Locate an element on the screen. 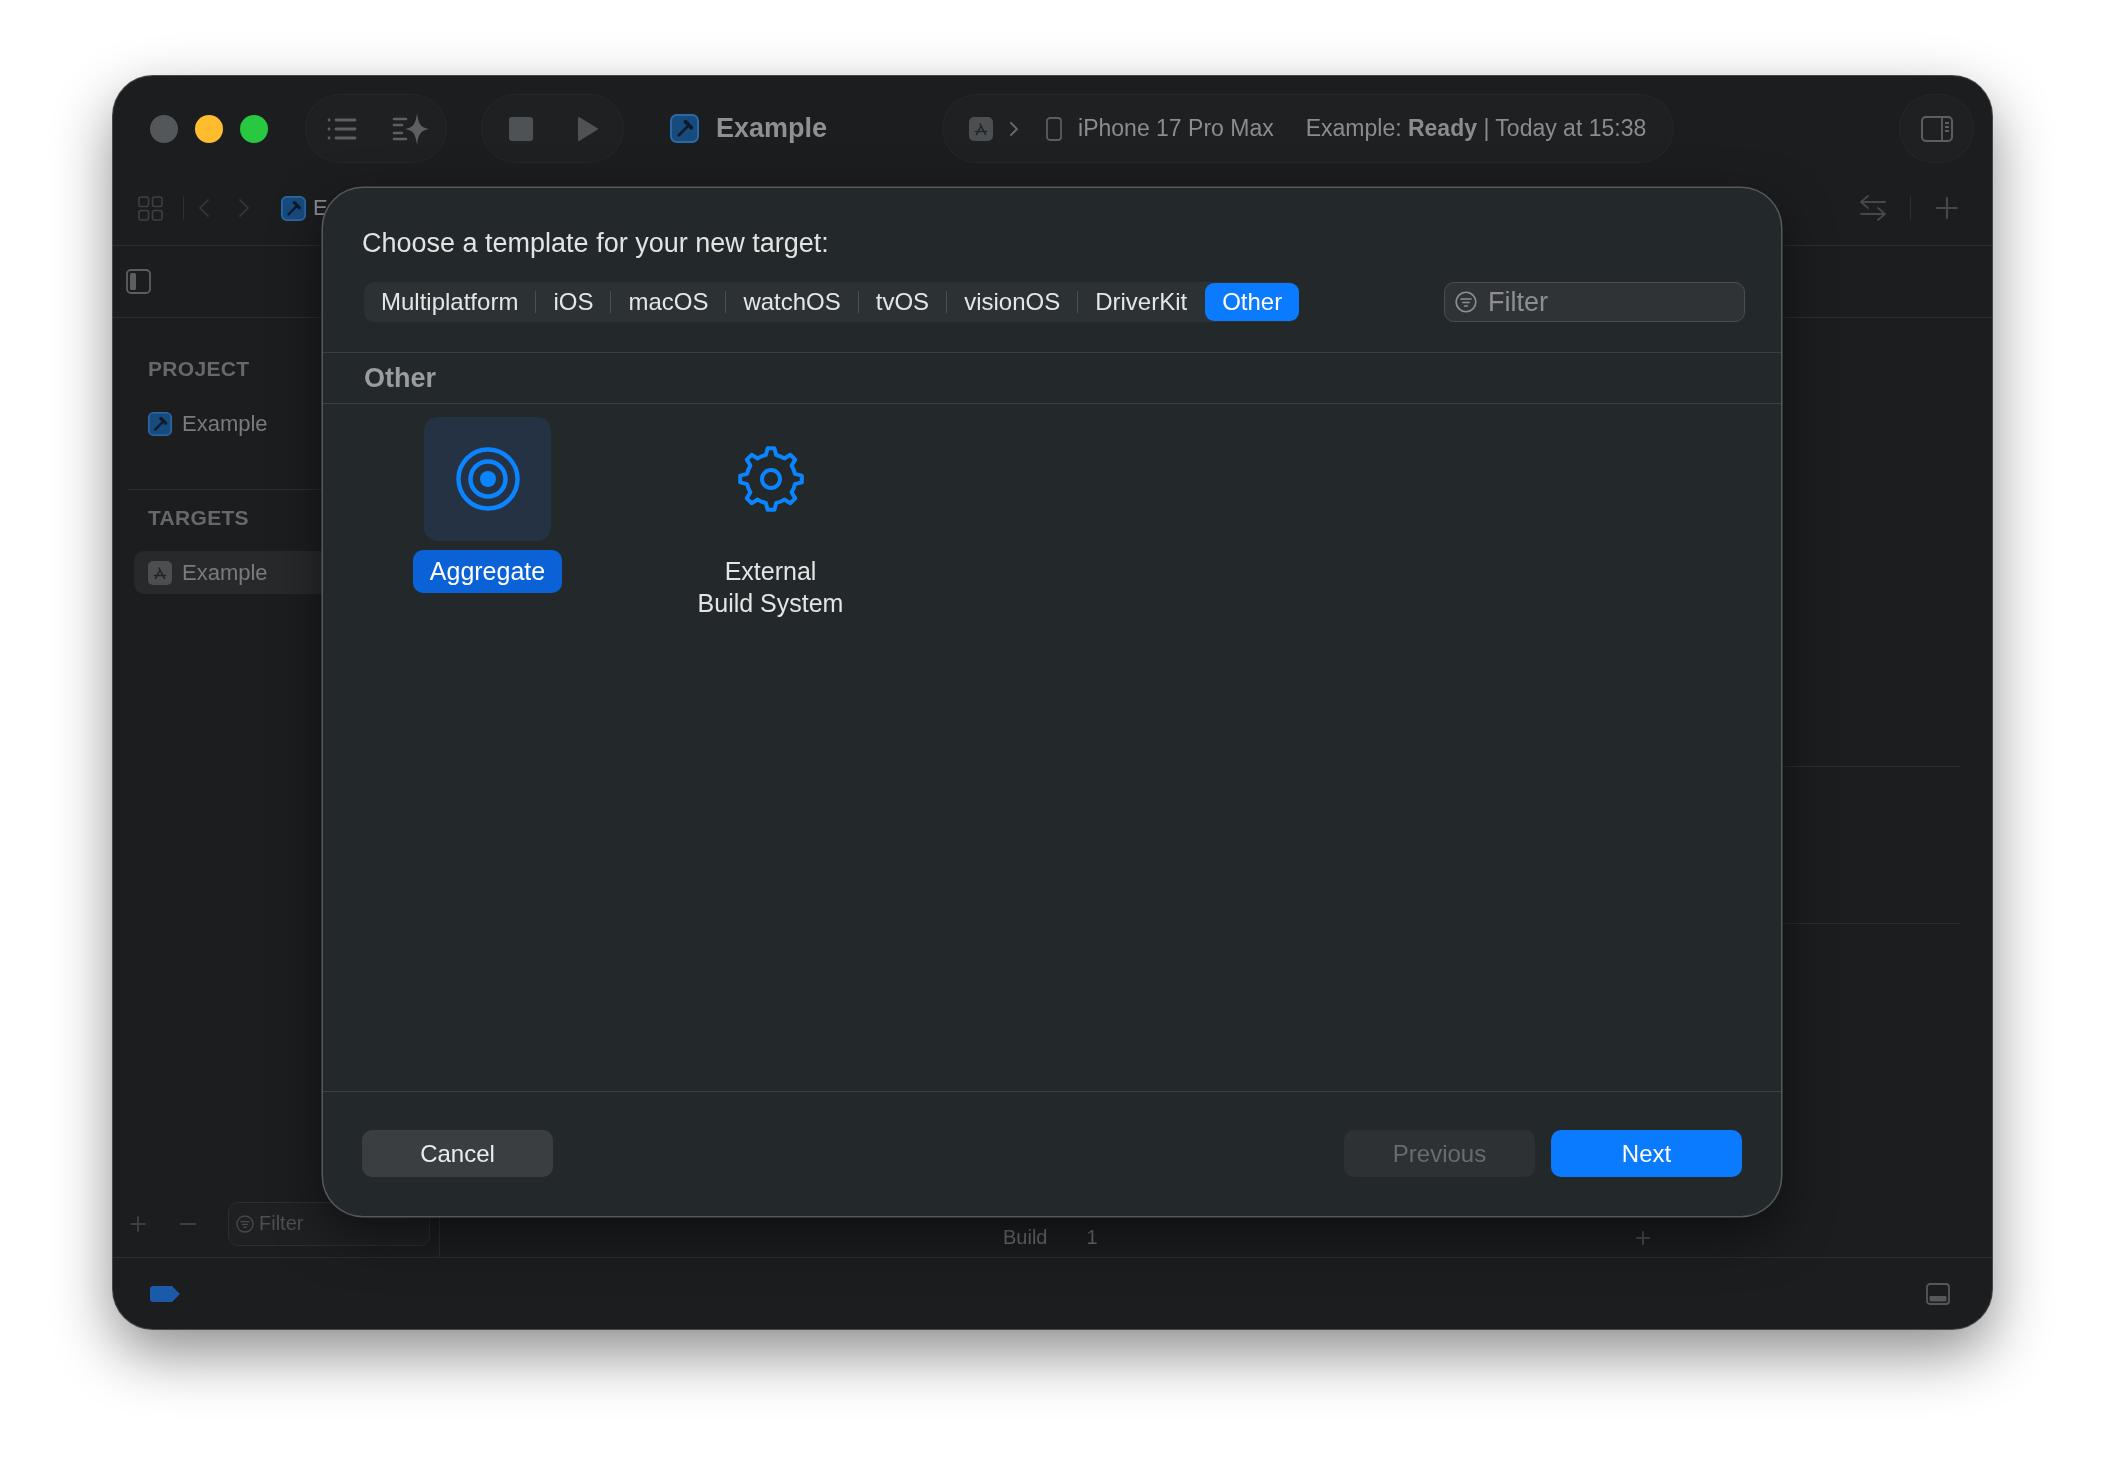 This screenshot has height=1478, width=2104. phone-icon is located at coordinates (1054, 128).